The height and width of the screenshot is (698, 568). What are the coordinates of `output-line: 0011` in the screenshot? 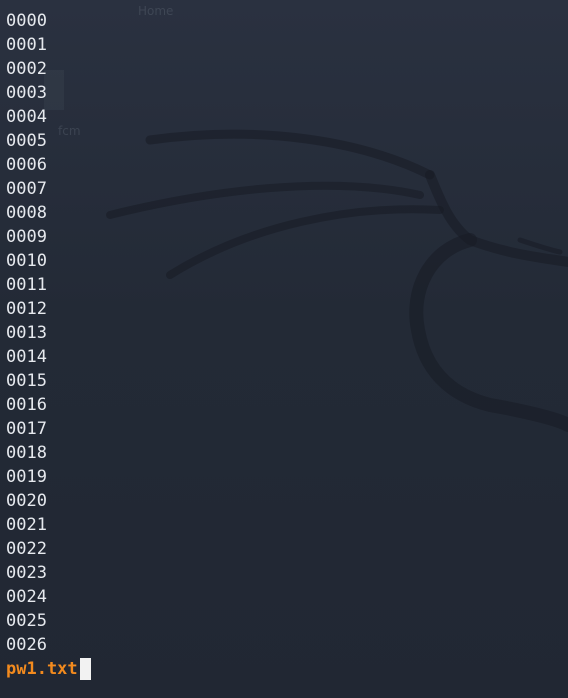 It's located at (26, 285).